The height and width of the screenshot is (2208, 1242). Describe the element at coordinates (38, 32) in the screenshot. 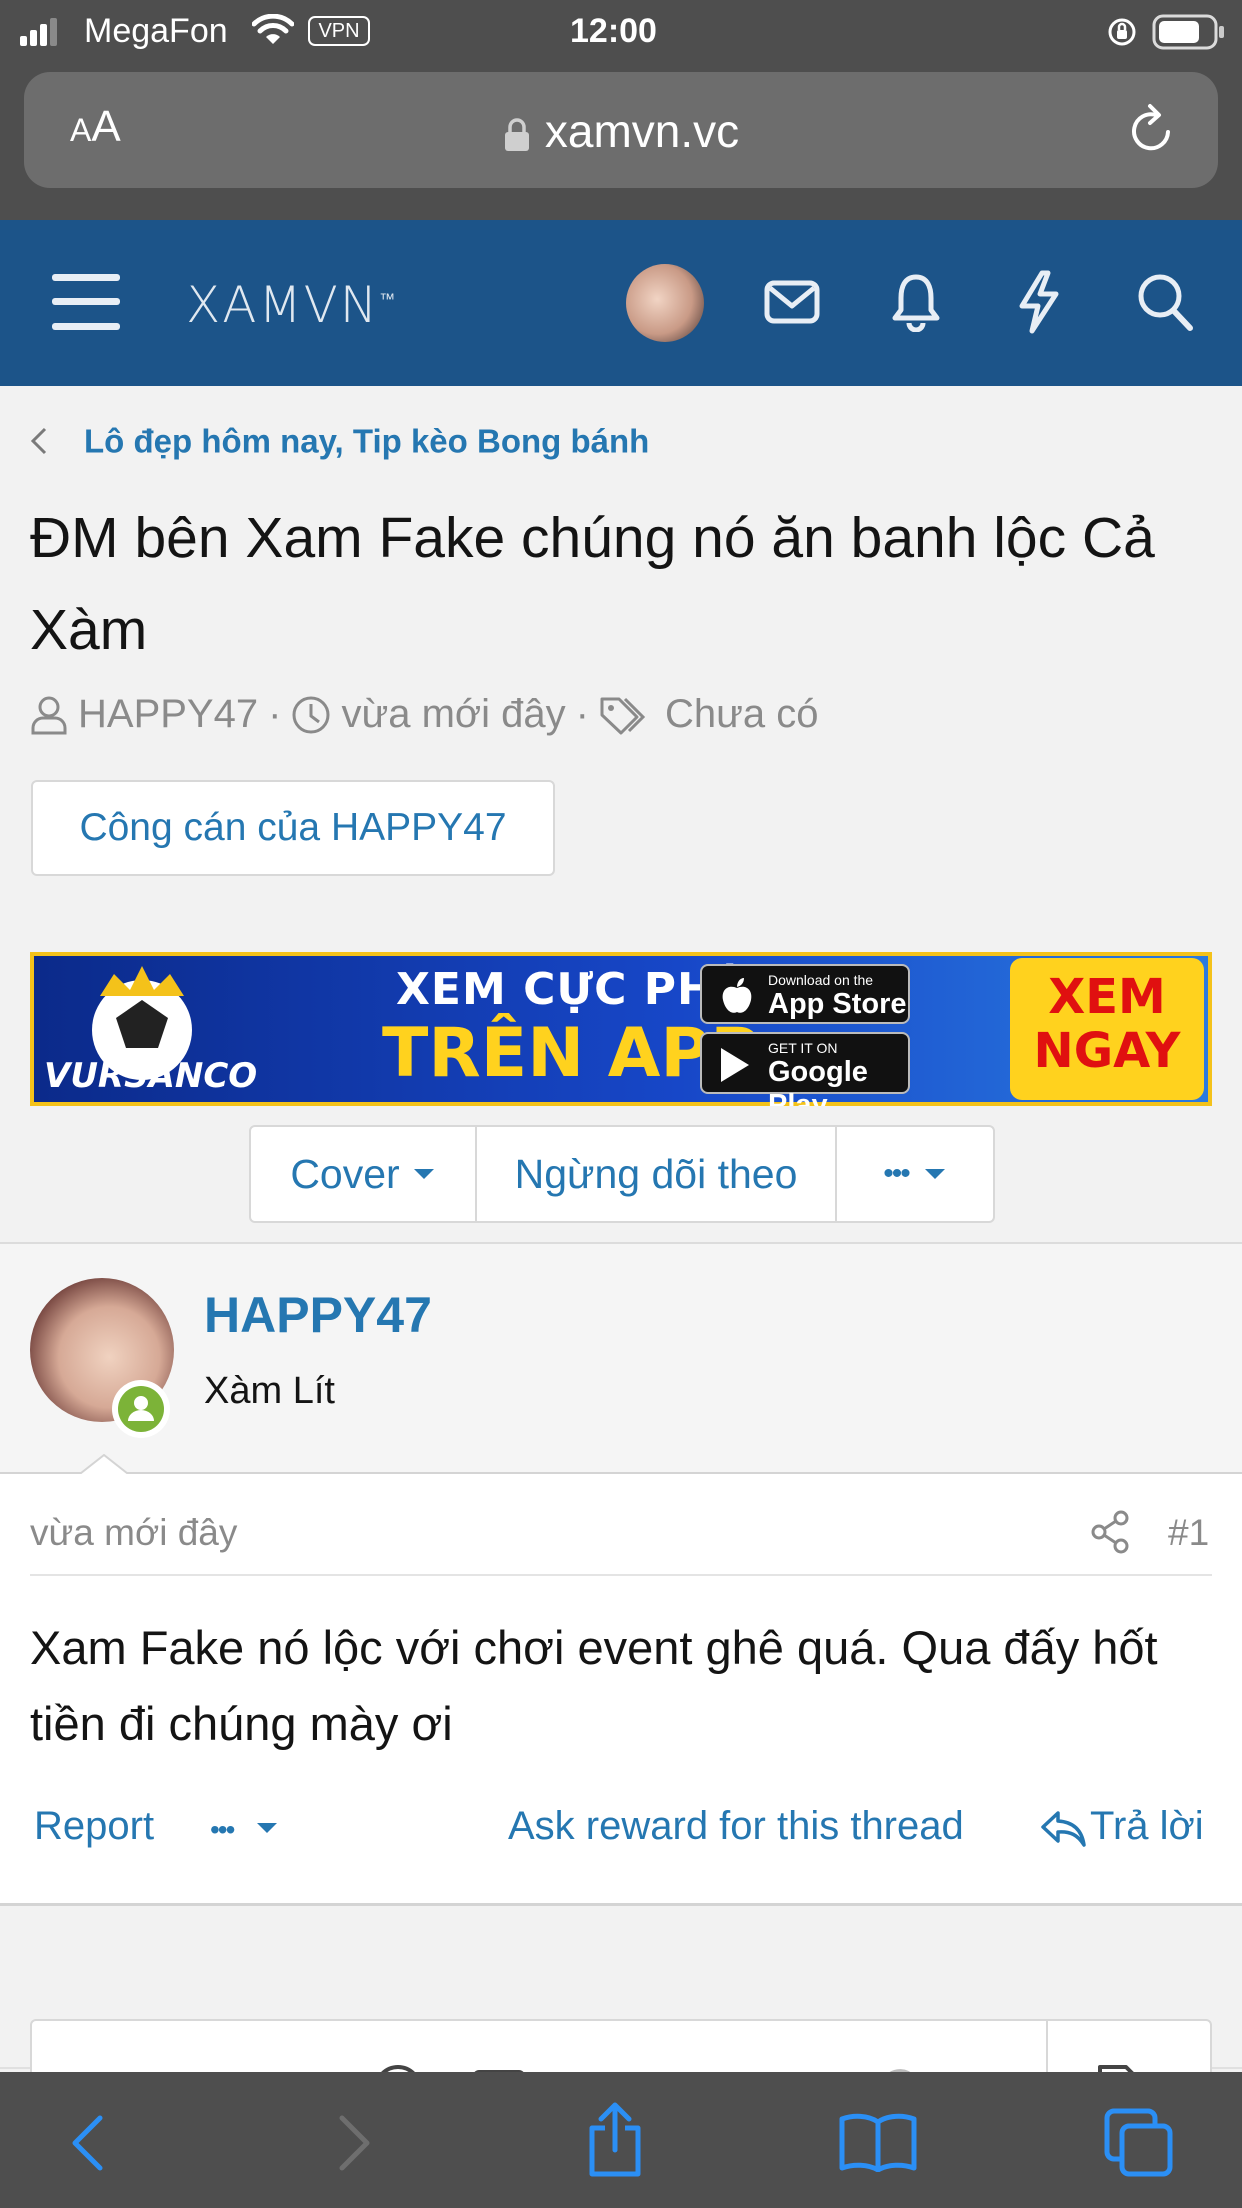

I see `signal-icon` at that location.